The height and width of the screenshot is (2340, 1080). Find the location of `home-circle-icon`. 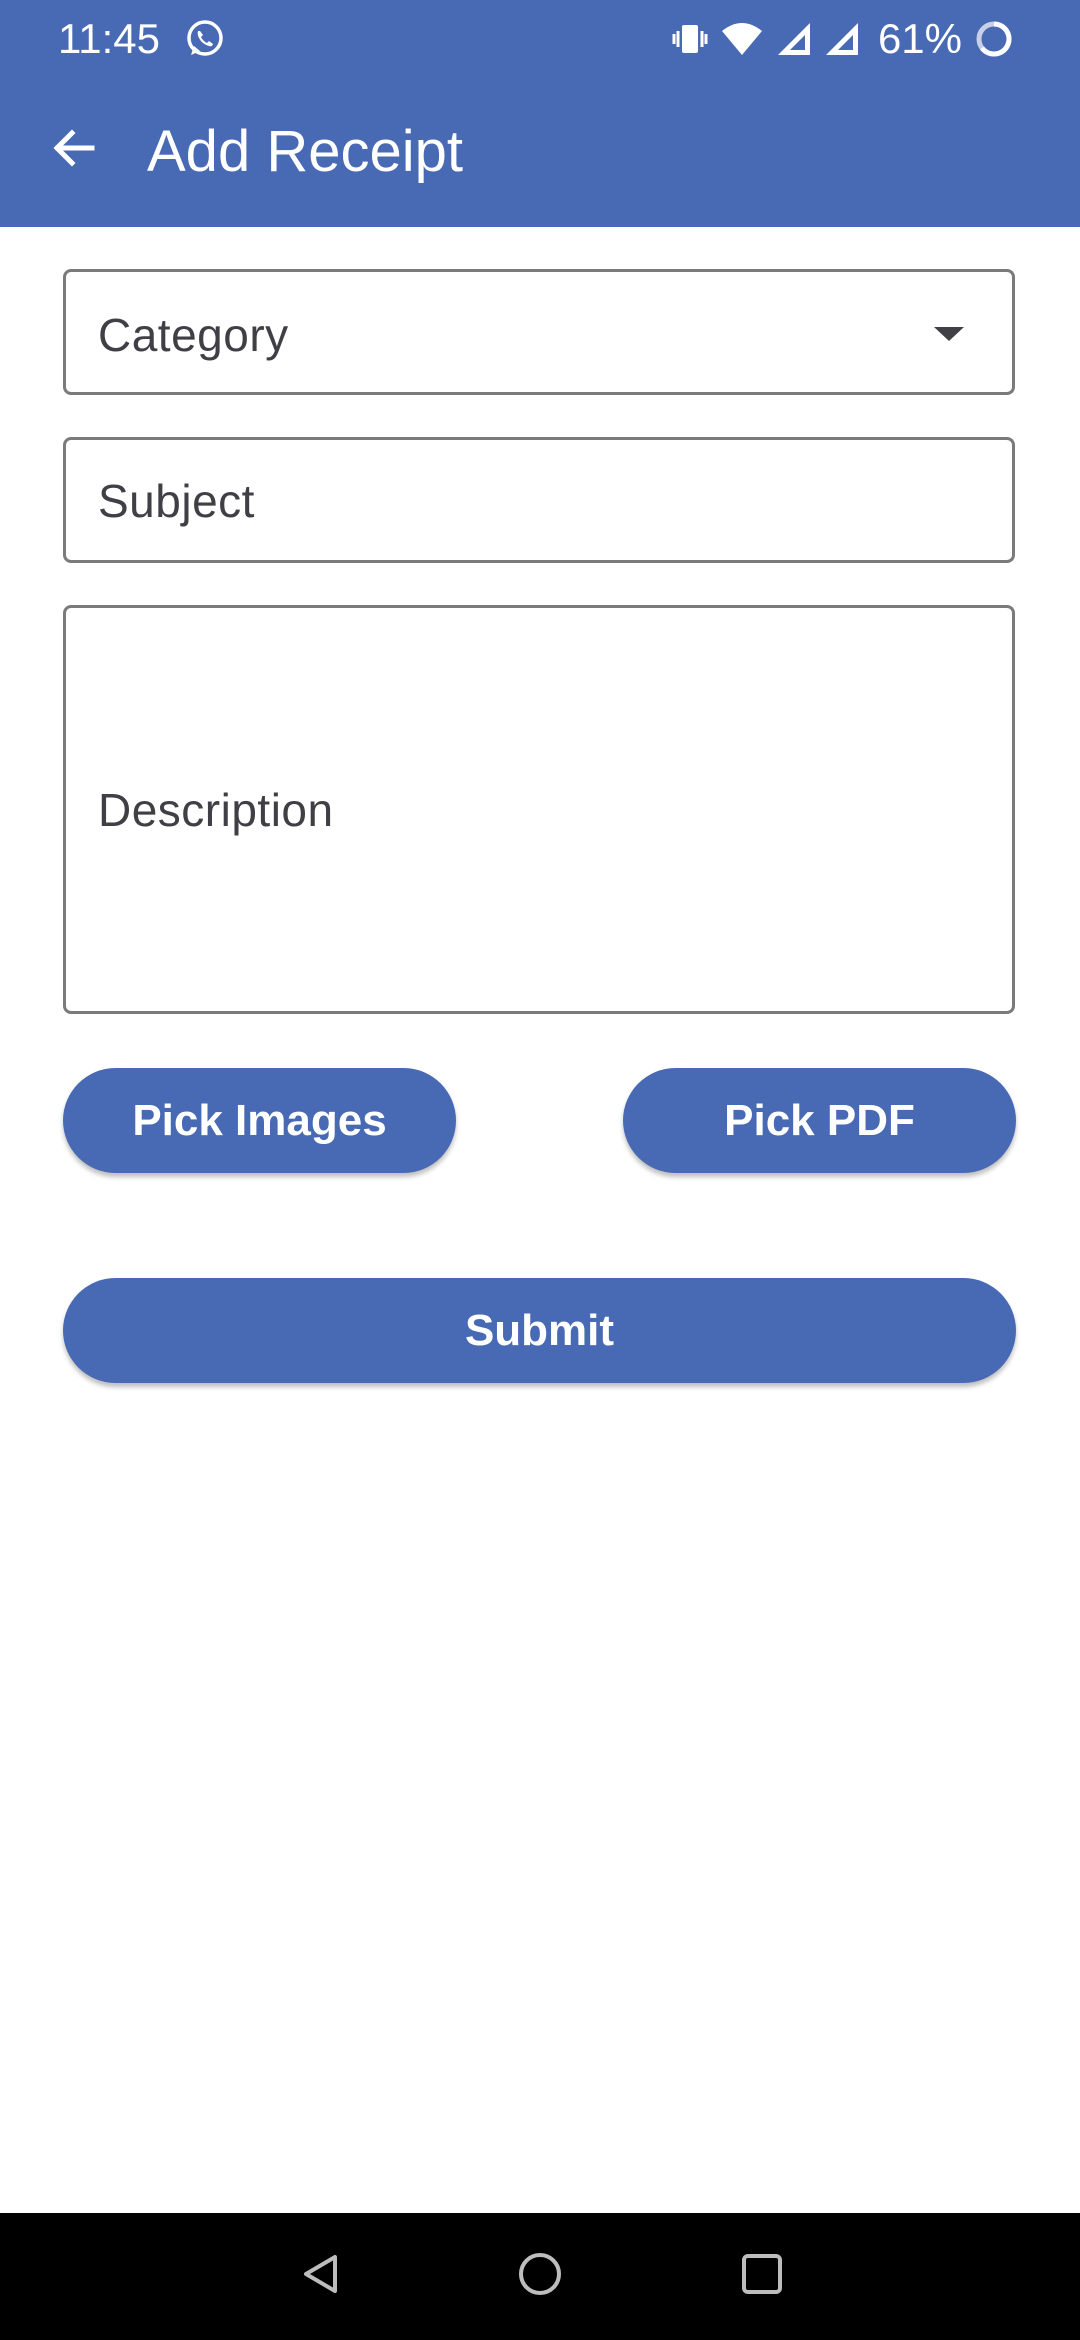

home-circle-icon is located at coordinates (540, 2276).